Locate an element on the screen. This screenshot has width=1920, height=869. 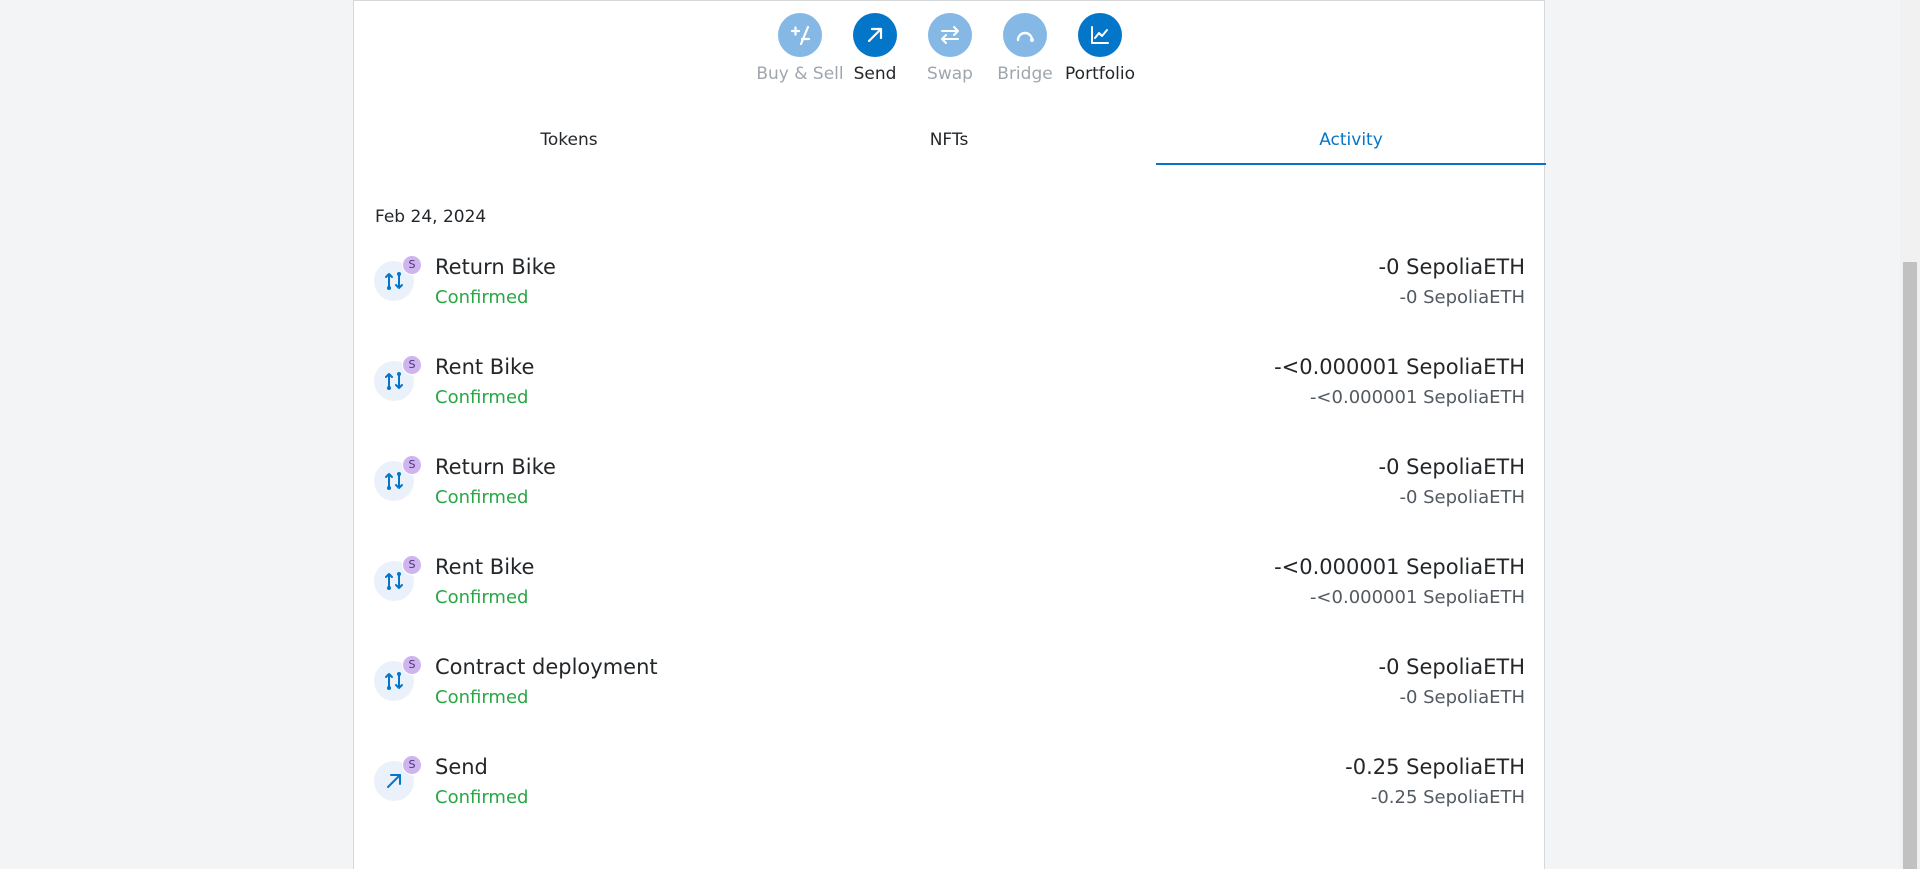
plus-minus-icon is located at coordinates (800, 35).